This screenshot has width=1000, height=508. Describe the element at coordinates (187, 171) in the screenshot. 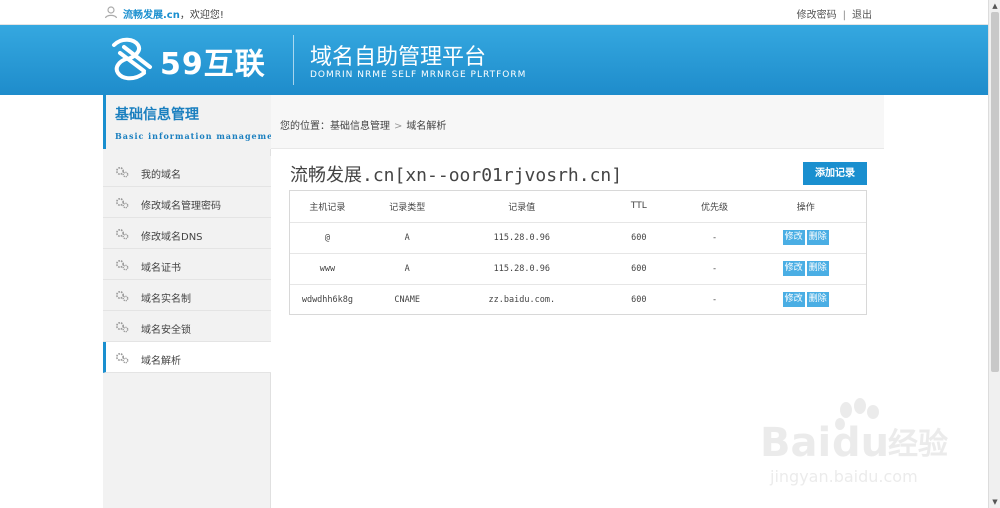

I see `sidebar-item-my-domains: 我的域名` at that location.